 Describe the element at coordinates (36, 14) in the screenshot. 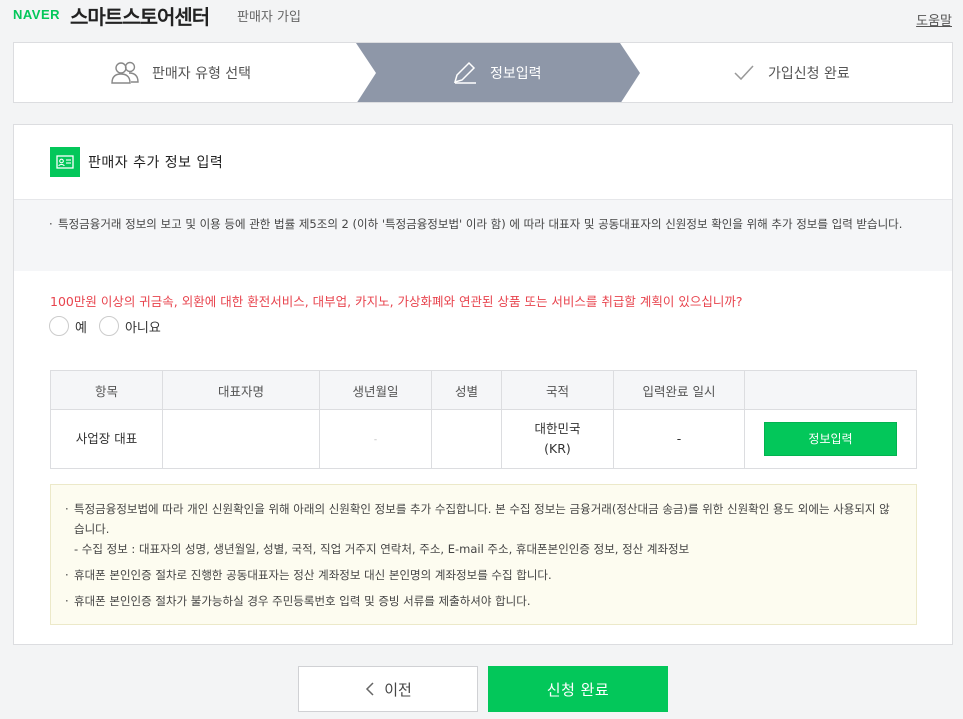

I see `naver-logo: NAVER` at that location.